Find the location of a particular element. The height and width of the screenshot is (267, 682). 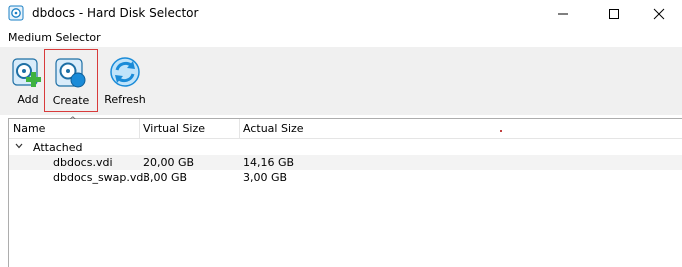

list-header: ^ Name Virtual Size Actual Size is located at coordinates (345, 127).